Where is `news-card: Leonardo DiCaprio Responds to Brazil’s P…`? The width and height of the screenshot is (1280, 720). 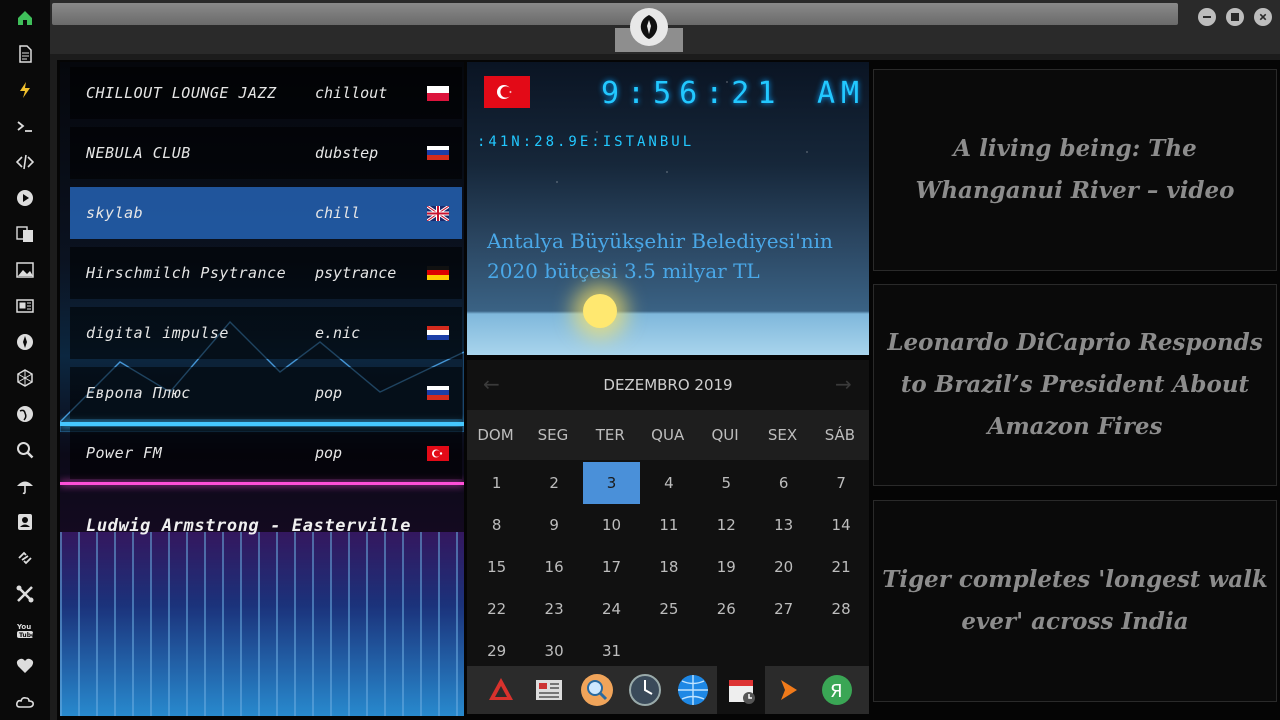 news-card: Leonardo DiCaprio Responds to Brazil’s P… is located at coordinates (1075, 385).